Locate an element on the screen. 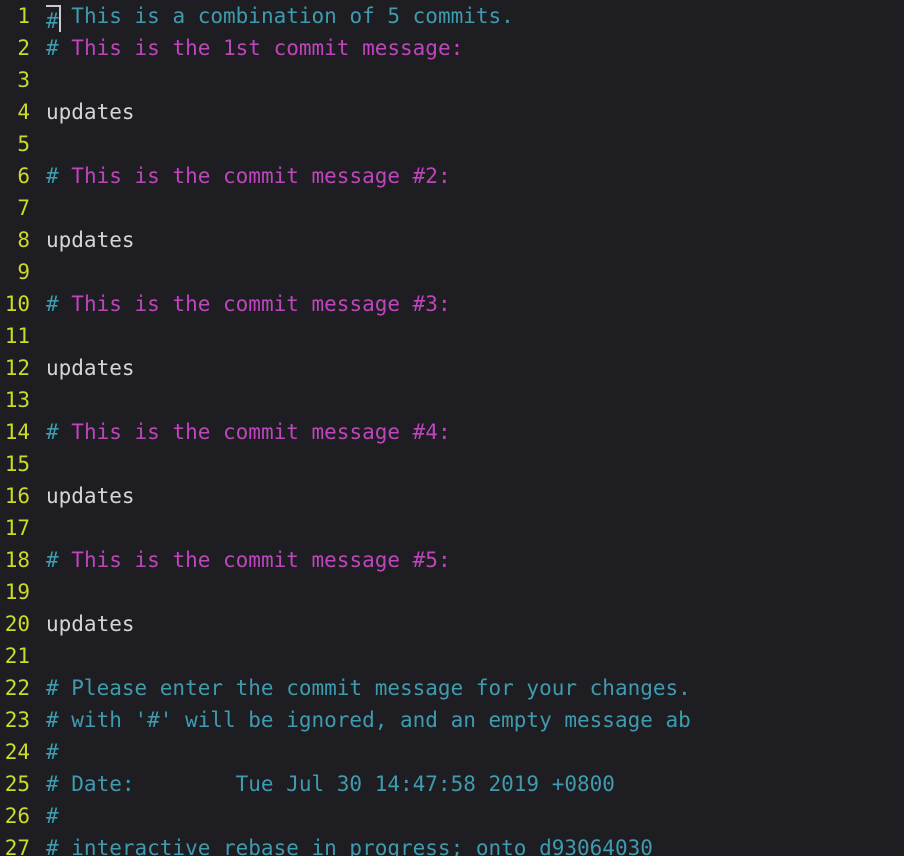 The image size is (904, 856). editor-line: 5 is located at coordinates (452, 144).